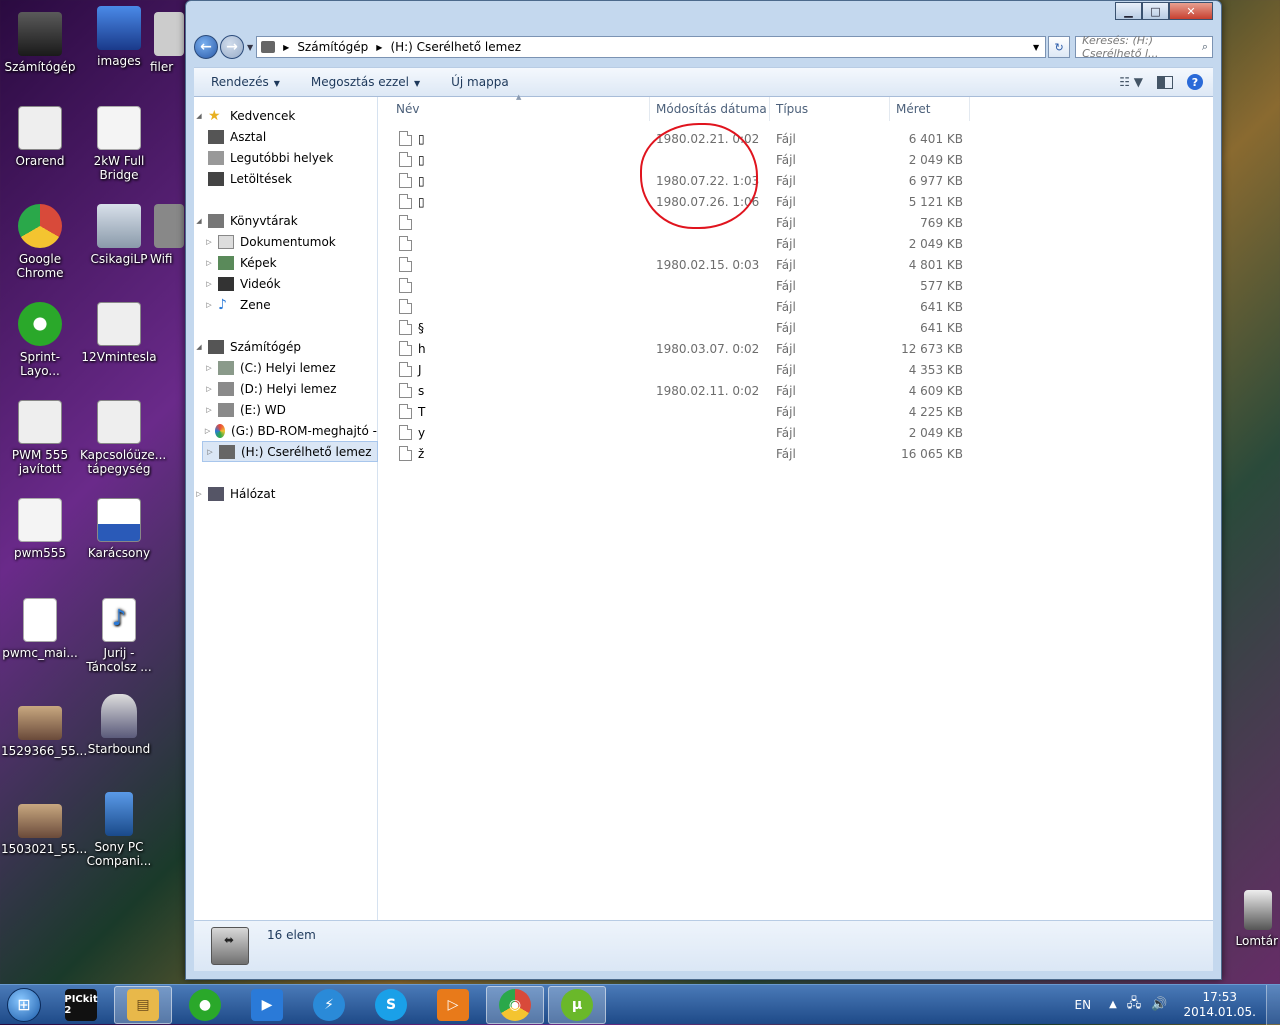 This screenshot has width=1280, height=1025. I want to click on taskbar-app-media-player: ▶, so click(267, 1005).